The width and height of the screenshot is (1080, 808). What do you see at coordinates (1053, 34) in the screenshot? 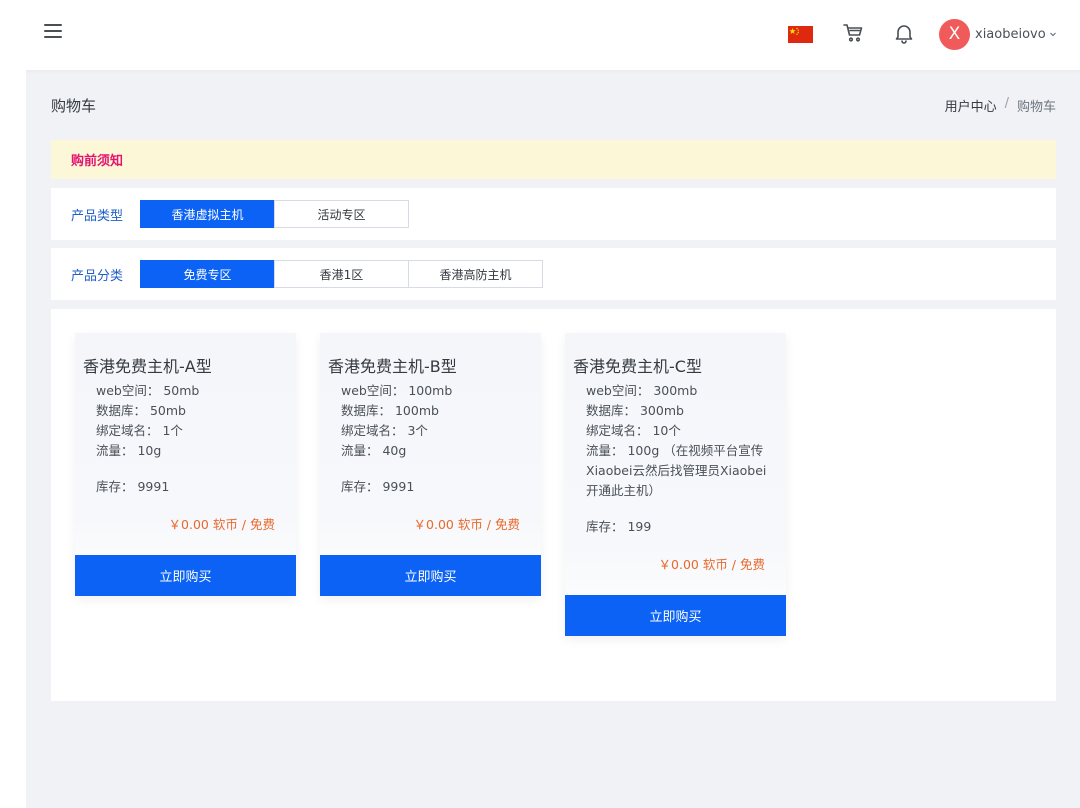
I see `chevron-down-icon` at bounding box center [1053, 34].